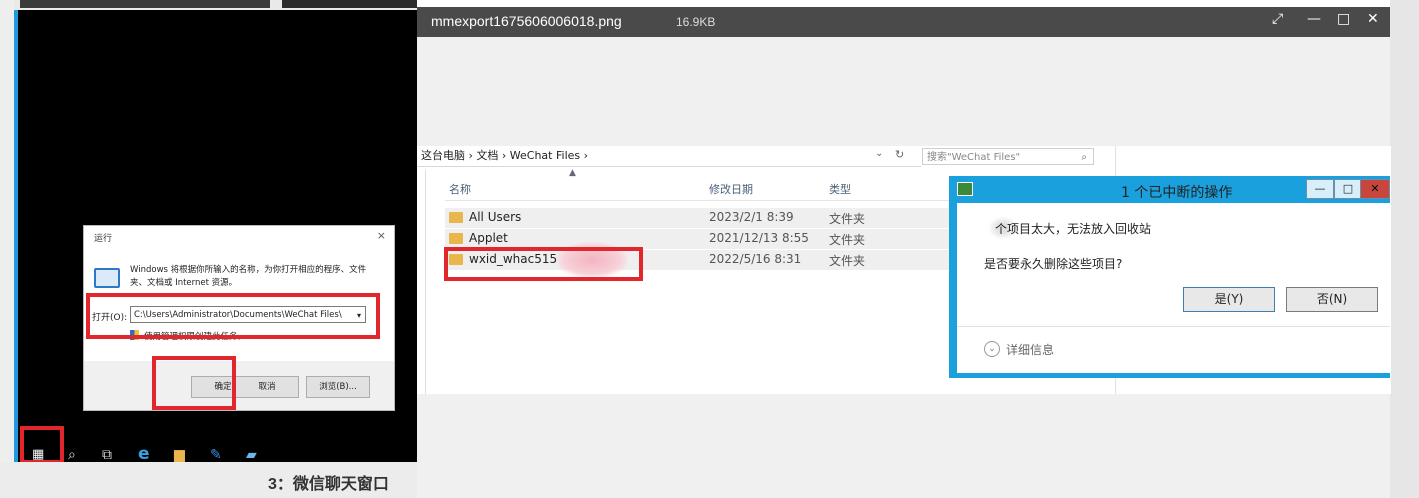  I want to click on yes-button: 是(Y), so click(1229, 299).